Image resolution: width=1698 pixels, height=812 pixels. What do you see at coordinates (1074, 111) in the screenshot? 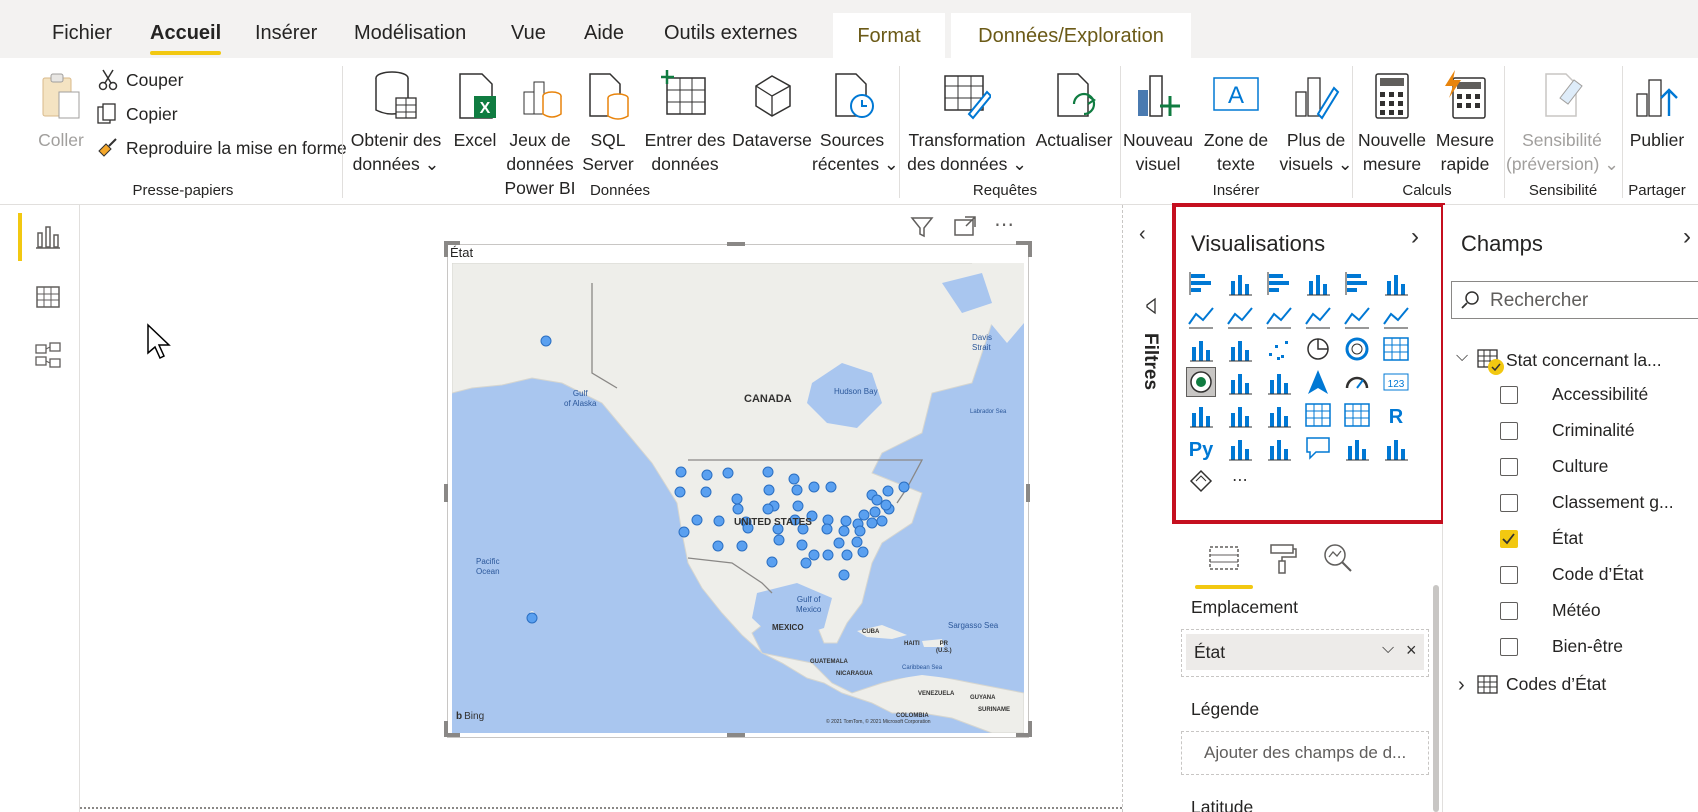
I see `refresh-button: Actualiser` at bounding box center [1074, 111].